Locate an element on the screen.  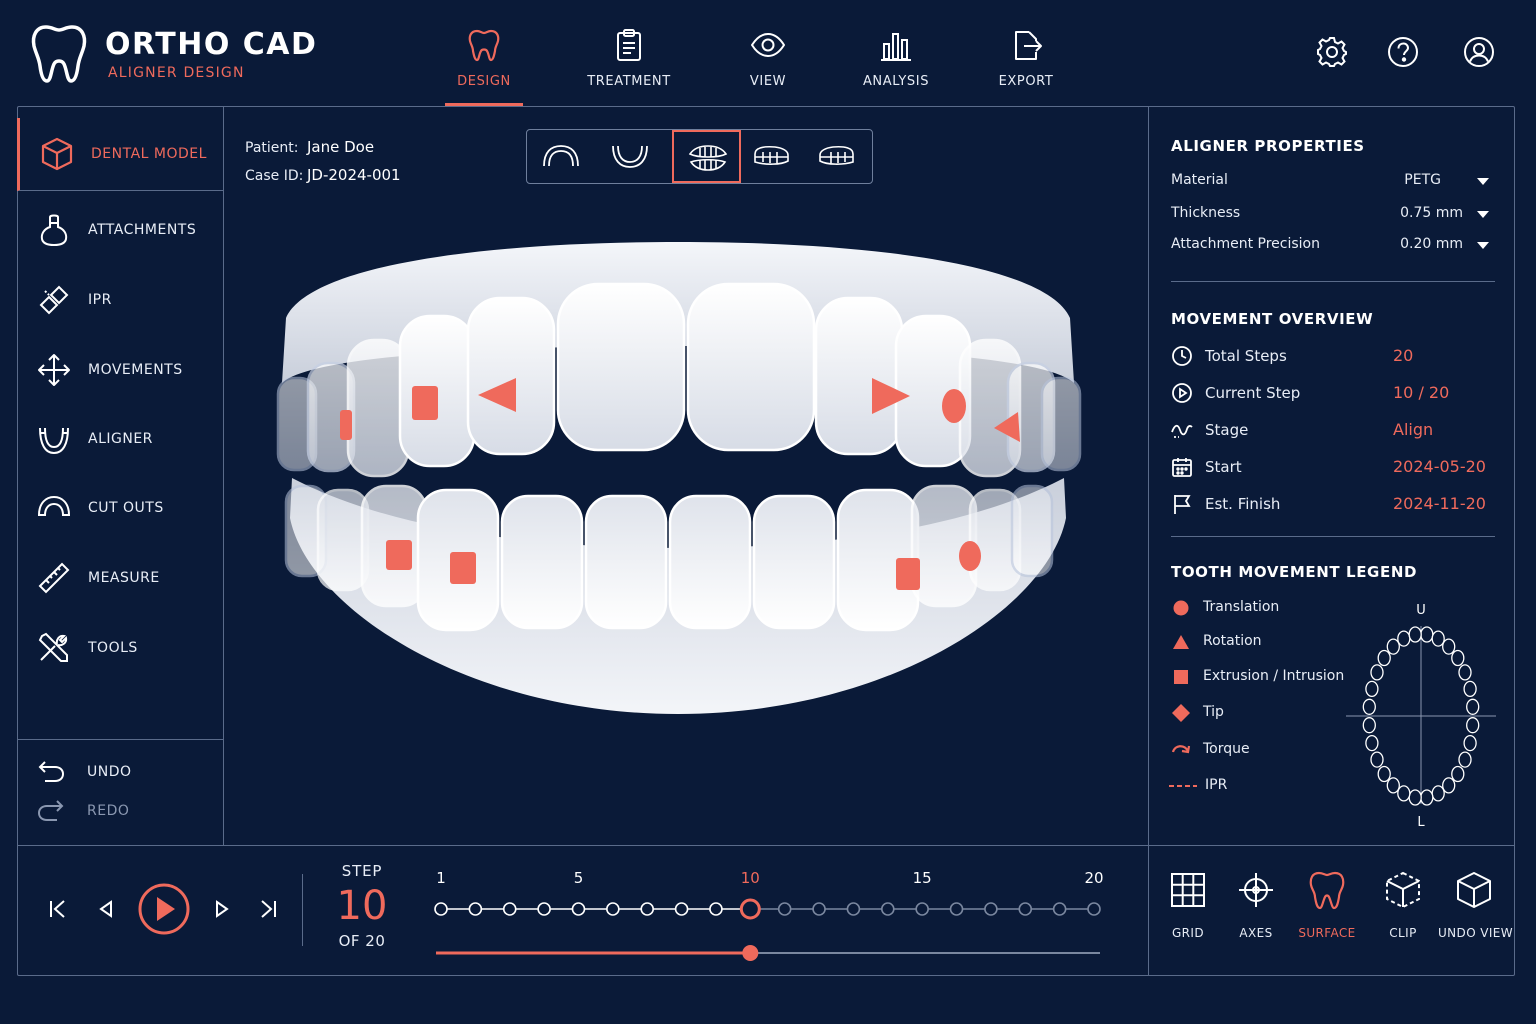
triangle-icon is located at coordinates (1181, 642).